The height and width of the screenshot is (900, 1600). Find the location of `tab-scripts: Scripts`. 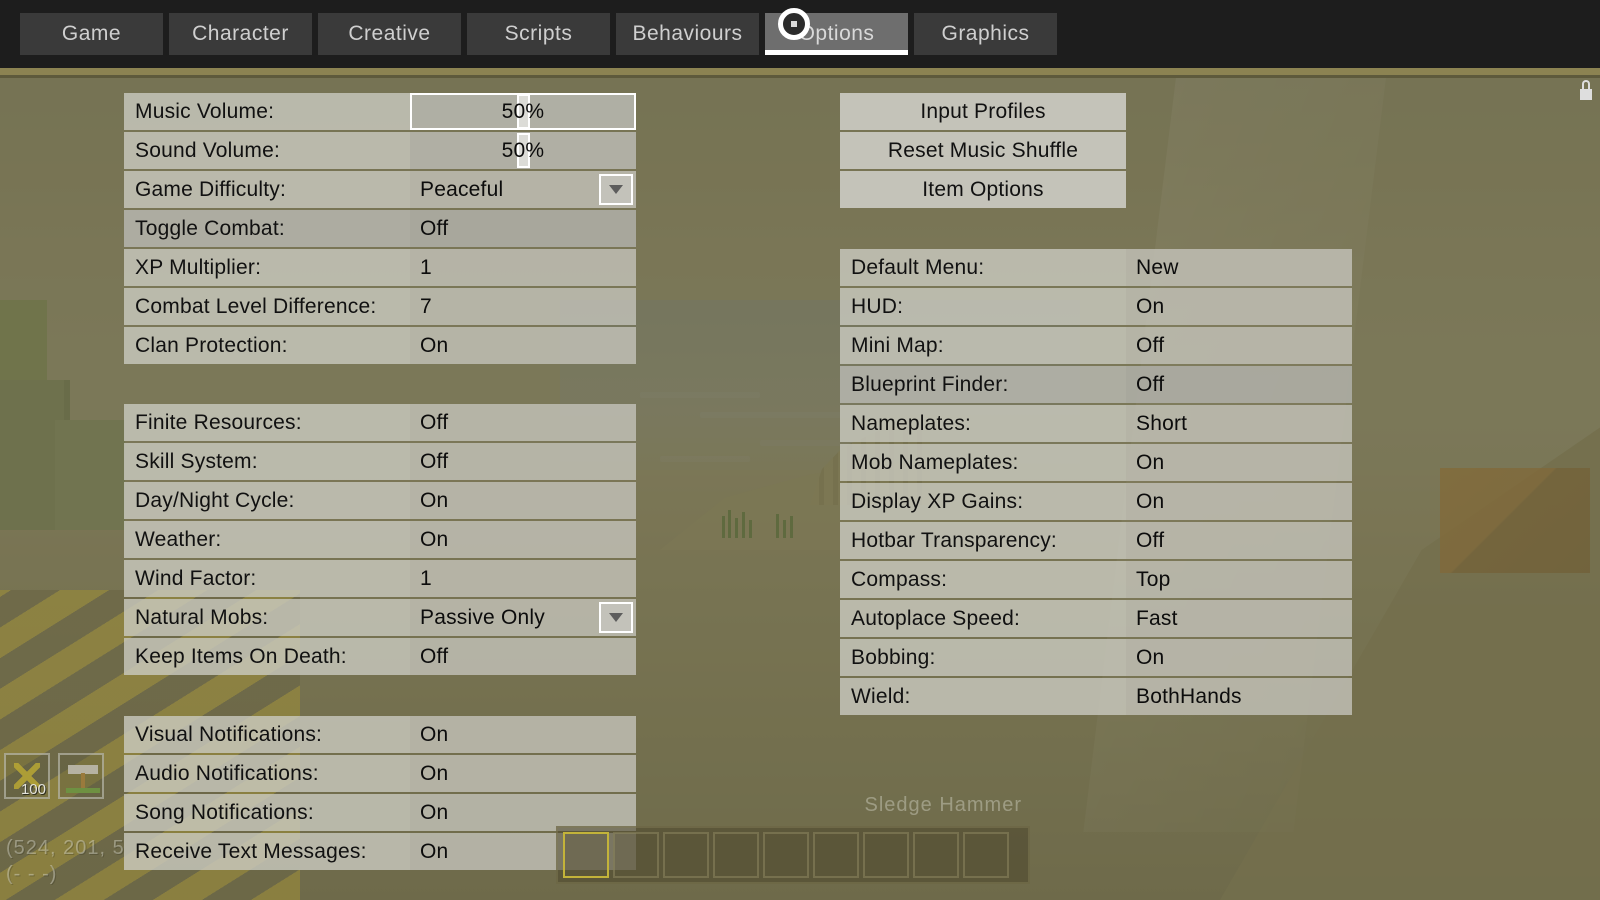

tab-scripts: Scripts is located at coordinates (538, 34).